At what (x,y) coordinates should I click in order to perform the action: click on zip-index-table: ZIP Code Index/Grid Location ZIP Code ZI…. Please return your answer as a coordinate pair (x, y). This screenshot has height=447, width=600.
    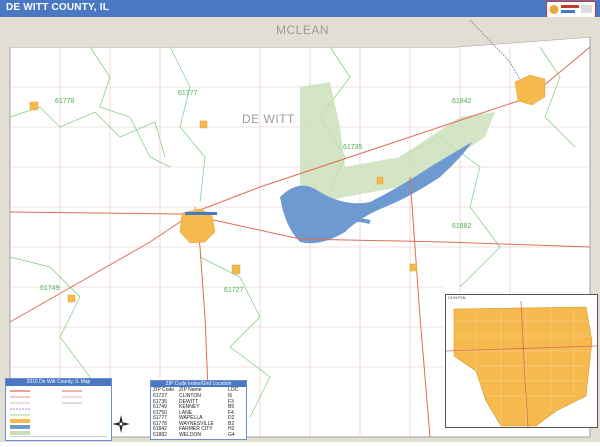
    Looking at the image, I should click on (198, 410).